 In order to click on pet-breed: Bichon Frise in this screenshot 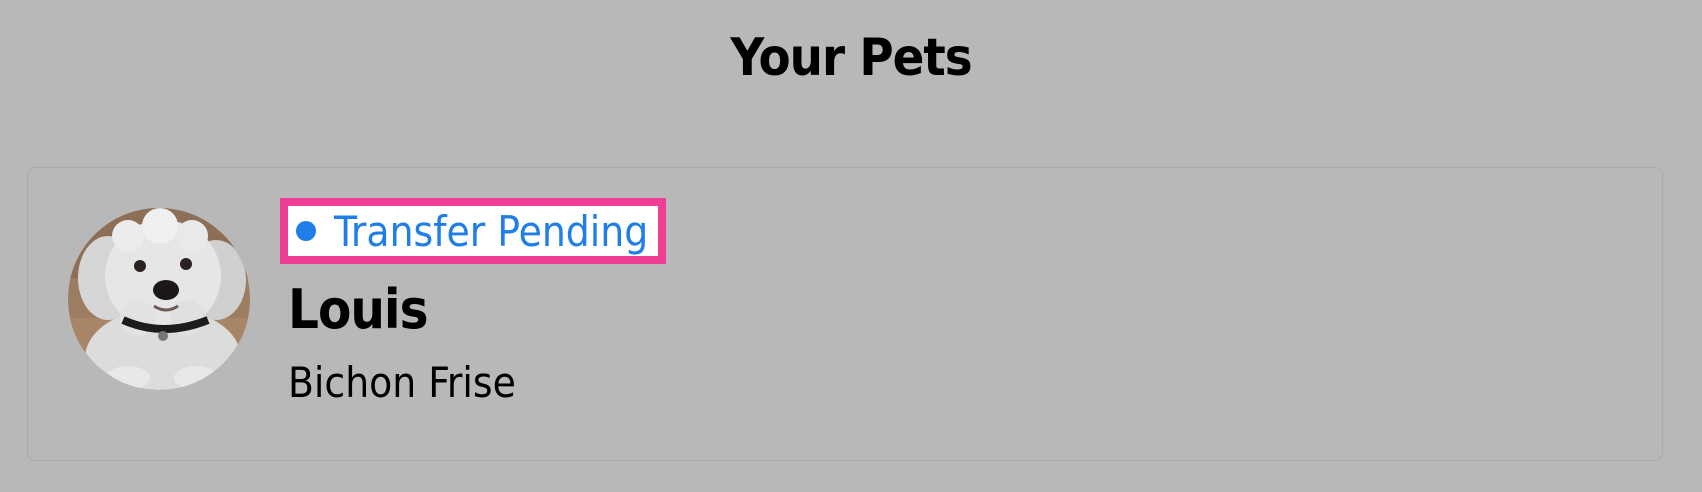, I will do `click(402, 382)`.